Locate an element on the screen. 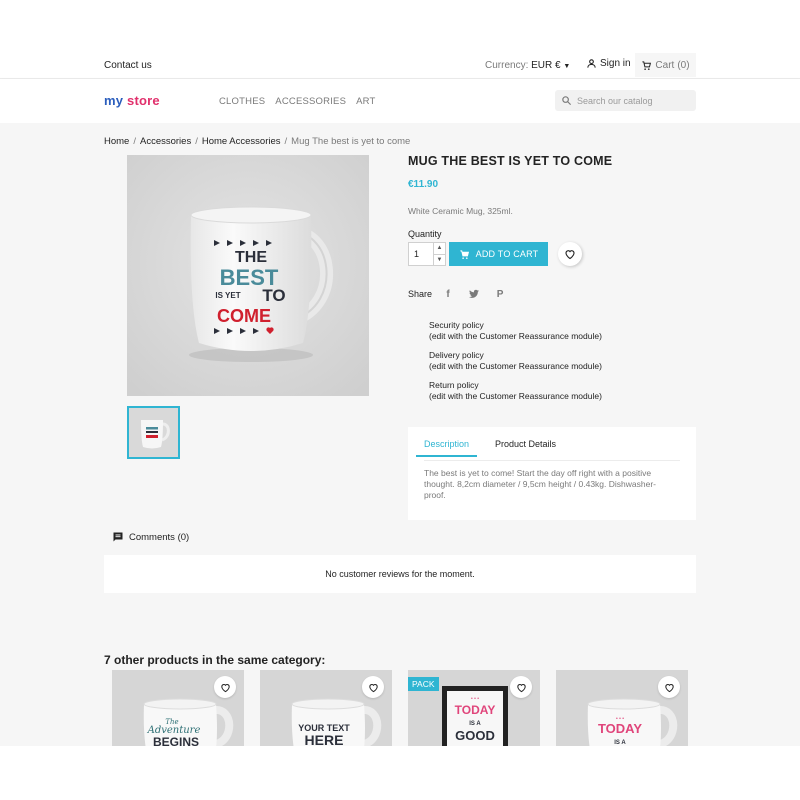  logo-text-store: store is located at coordinates (143, 100).